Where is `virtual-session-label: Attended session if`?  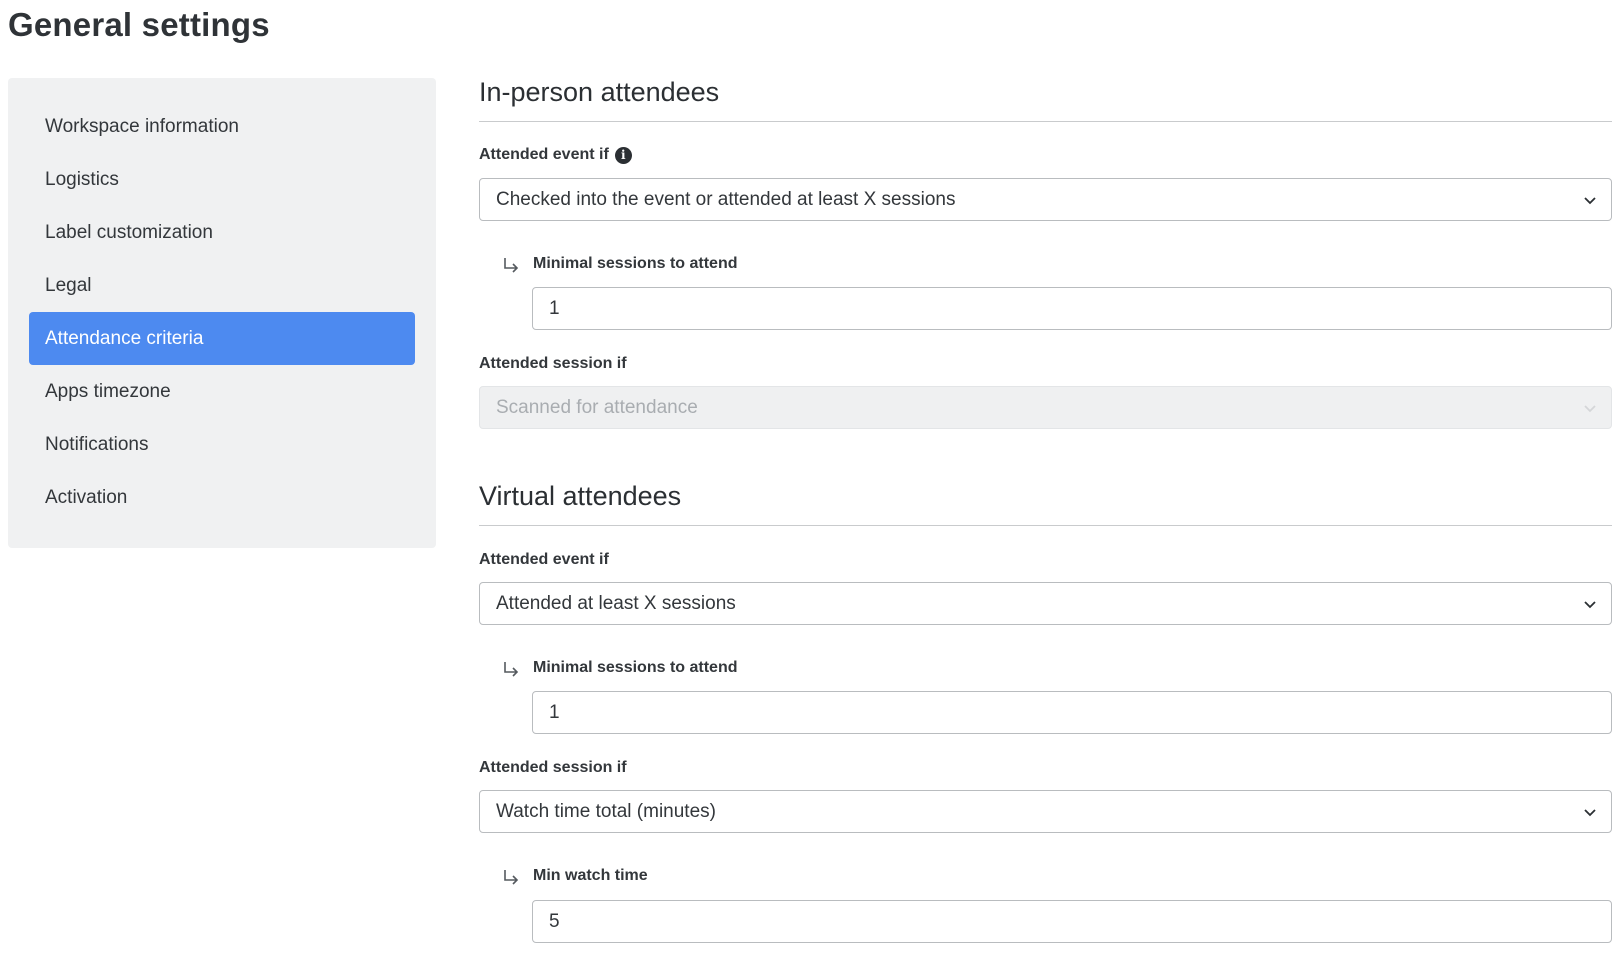
virtual-session-label: Attended session if is located at coordinates (553, 768).